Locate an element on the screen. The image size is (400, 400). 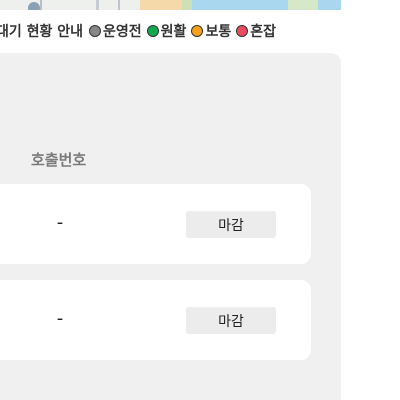
call-number-header: 호출번호 is located at coordinates (59, 160).